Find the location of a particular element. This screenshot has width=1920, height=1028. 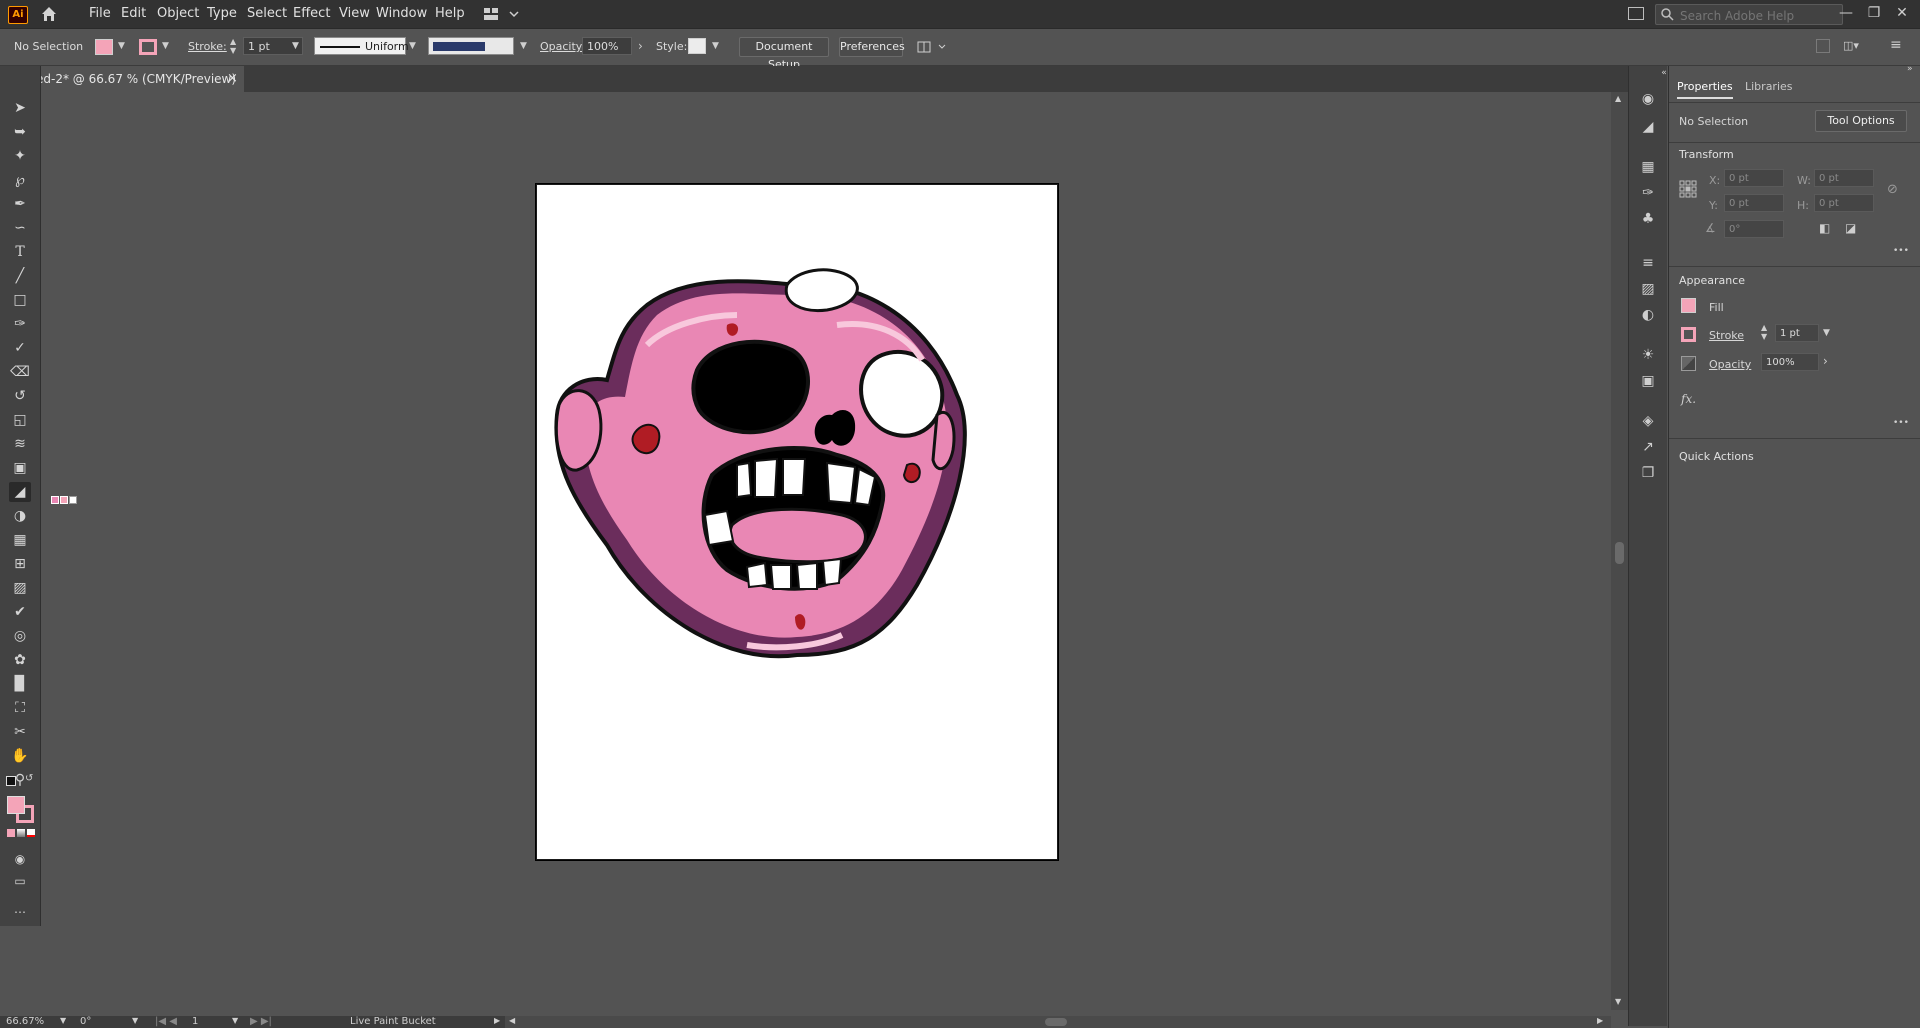

tab-libraries: Libraries is located at coordinates (1769, 86).